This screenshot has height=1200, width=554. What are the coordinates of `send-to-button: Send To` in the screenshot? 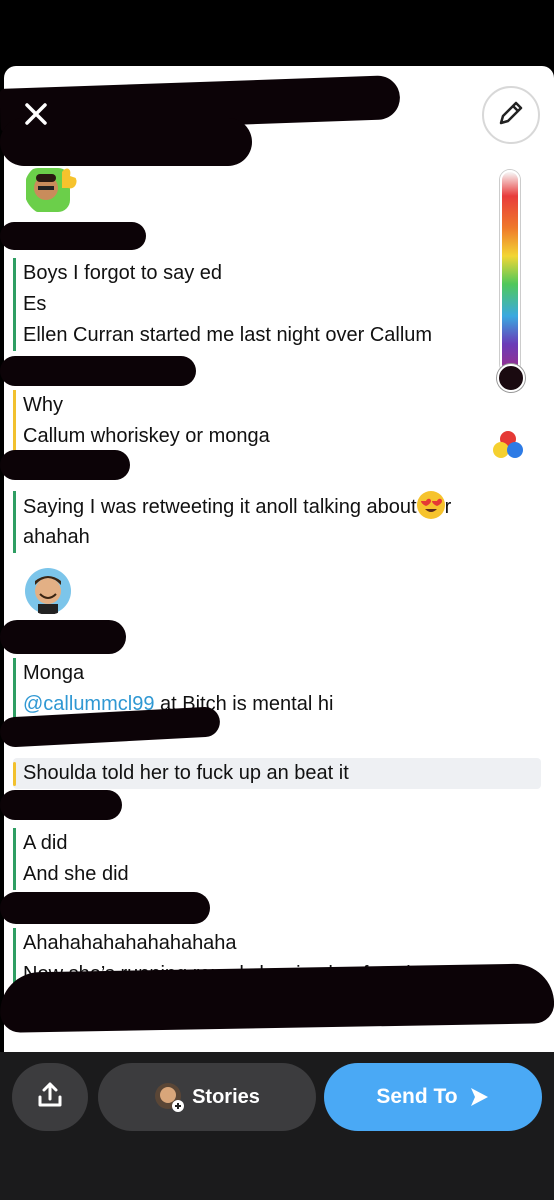 It's located at (433, 1097).